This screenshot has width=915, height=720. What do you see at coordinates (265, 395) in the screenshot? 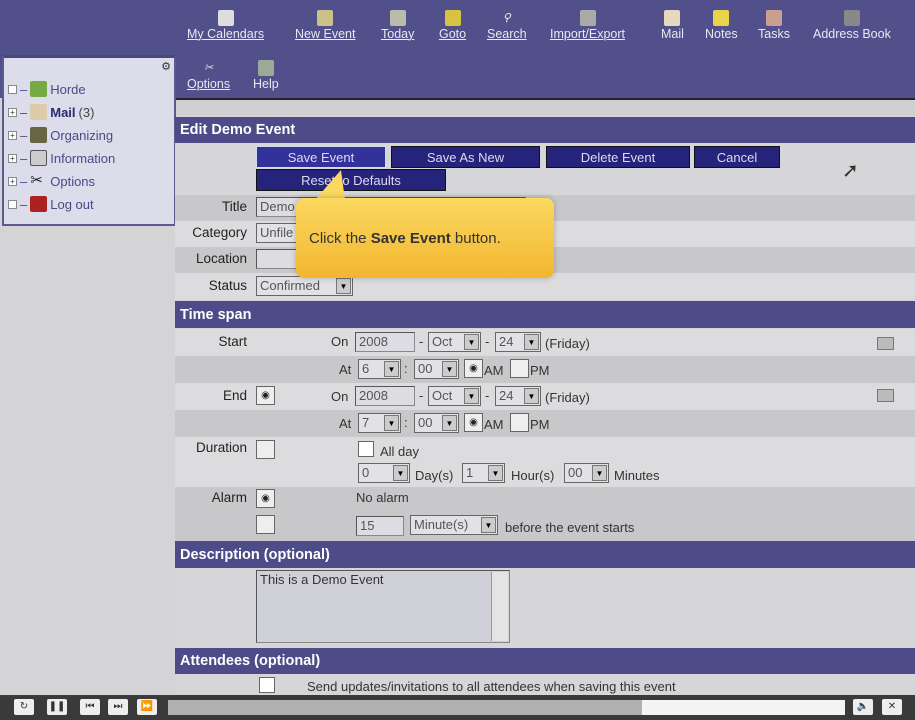
I see `end-radio: ◉` at bounding box center [265, 395].